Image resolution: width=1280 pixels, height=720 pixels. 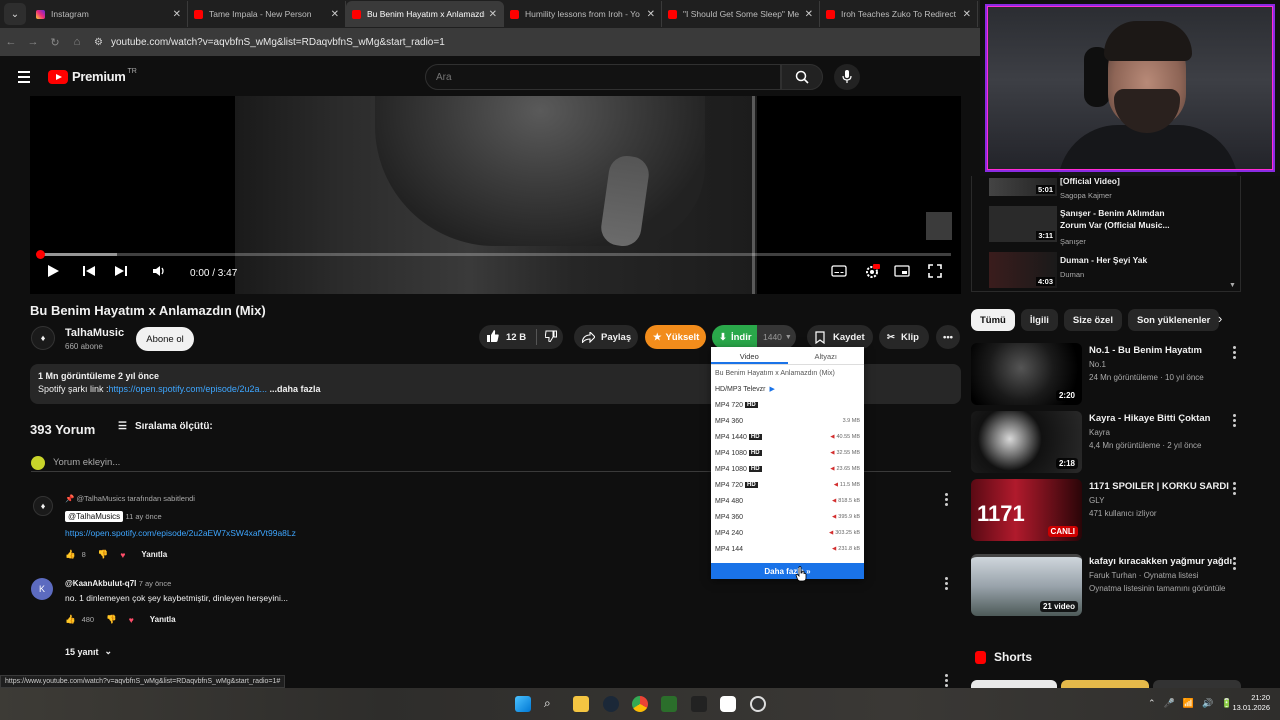 I want to click on obs-icon, so click(x=758, y=704).